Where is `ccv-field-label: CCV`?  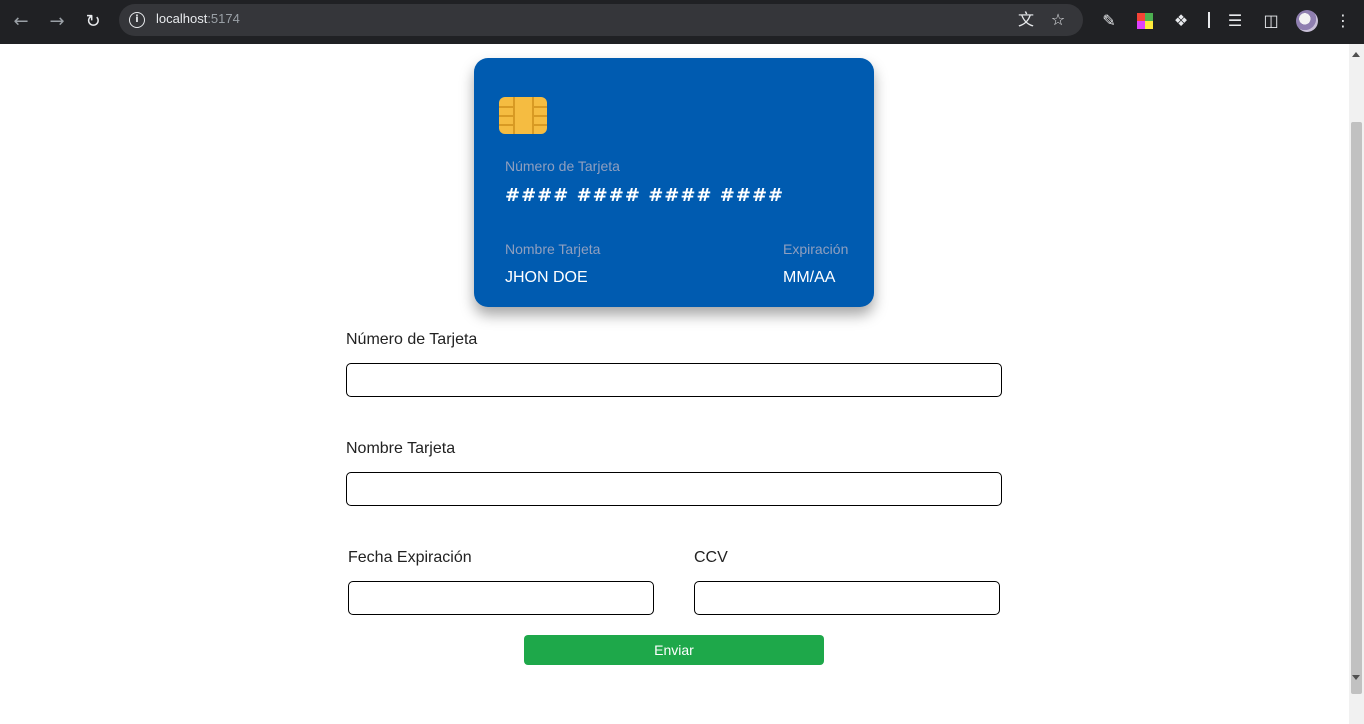
ccv-field-label: CCV is located at coordinates (711, 557).